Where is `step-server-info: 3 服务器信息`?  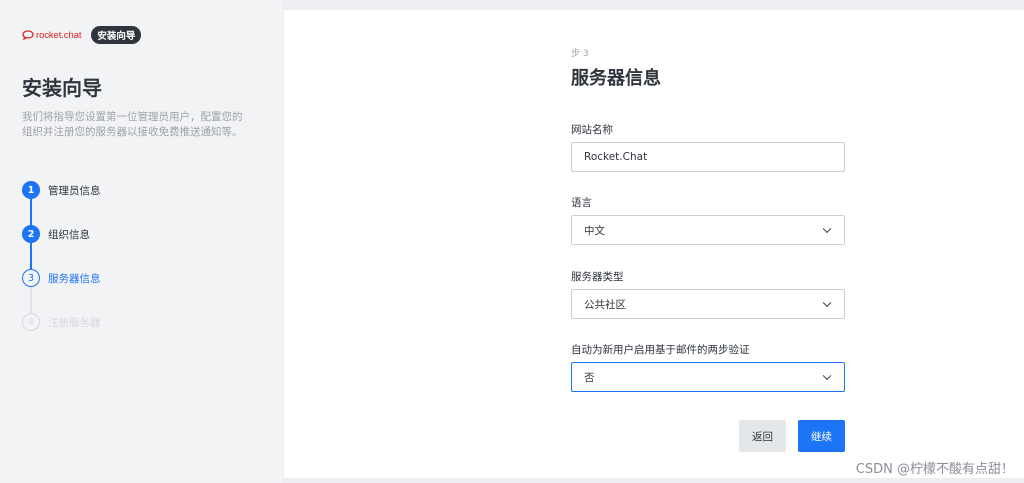 step-server-info: 3 服务器信息 is located at coordinates (61, 278).